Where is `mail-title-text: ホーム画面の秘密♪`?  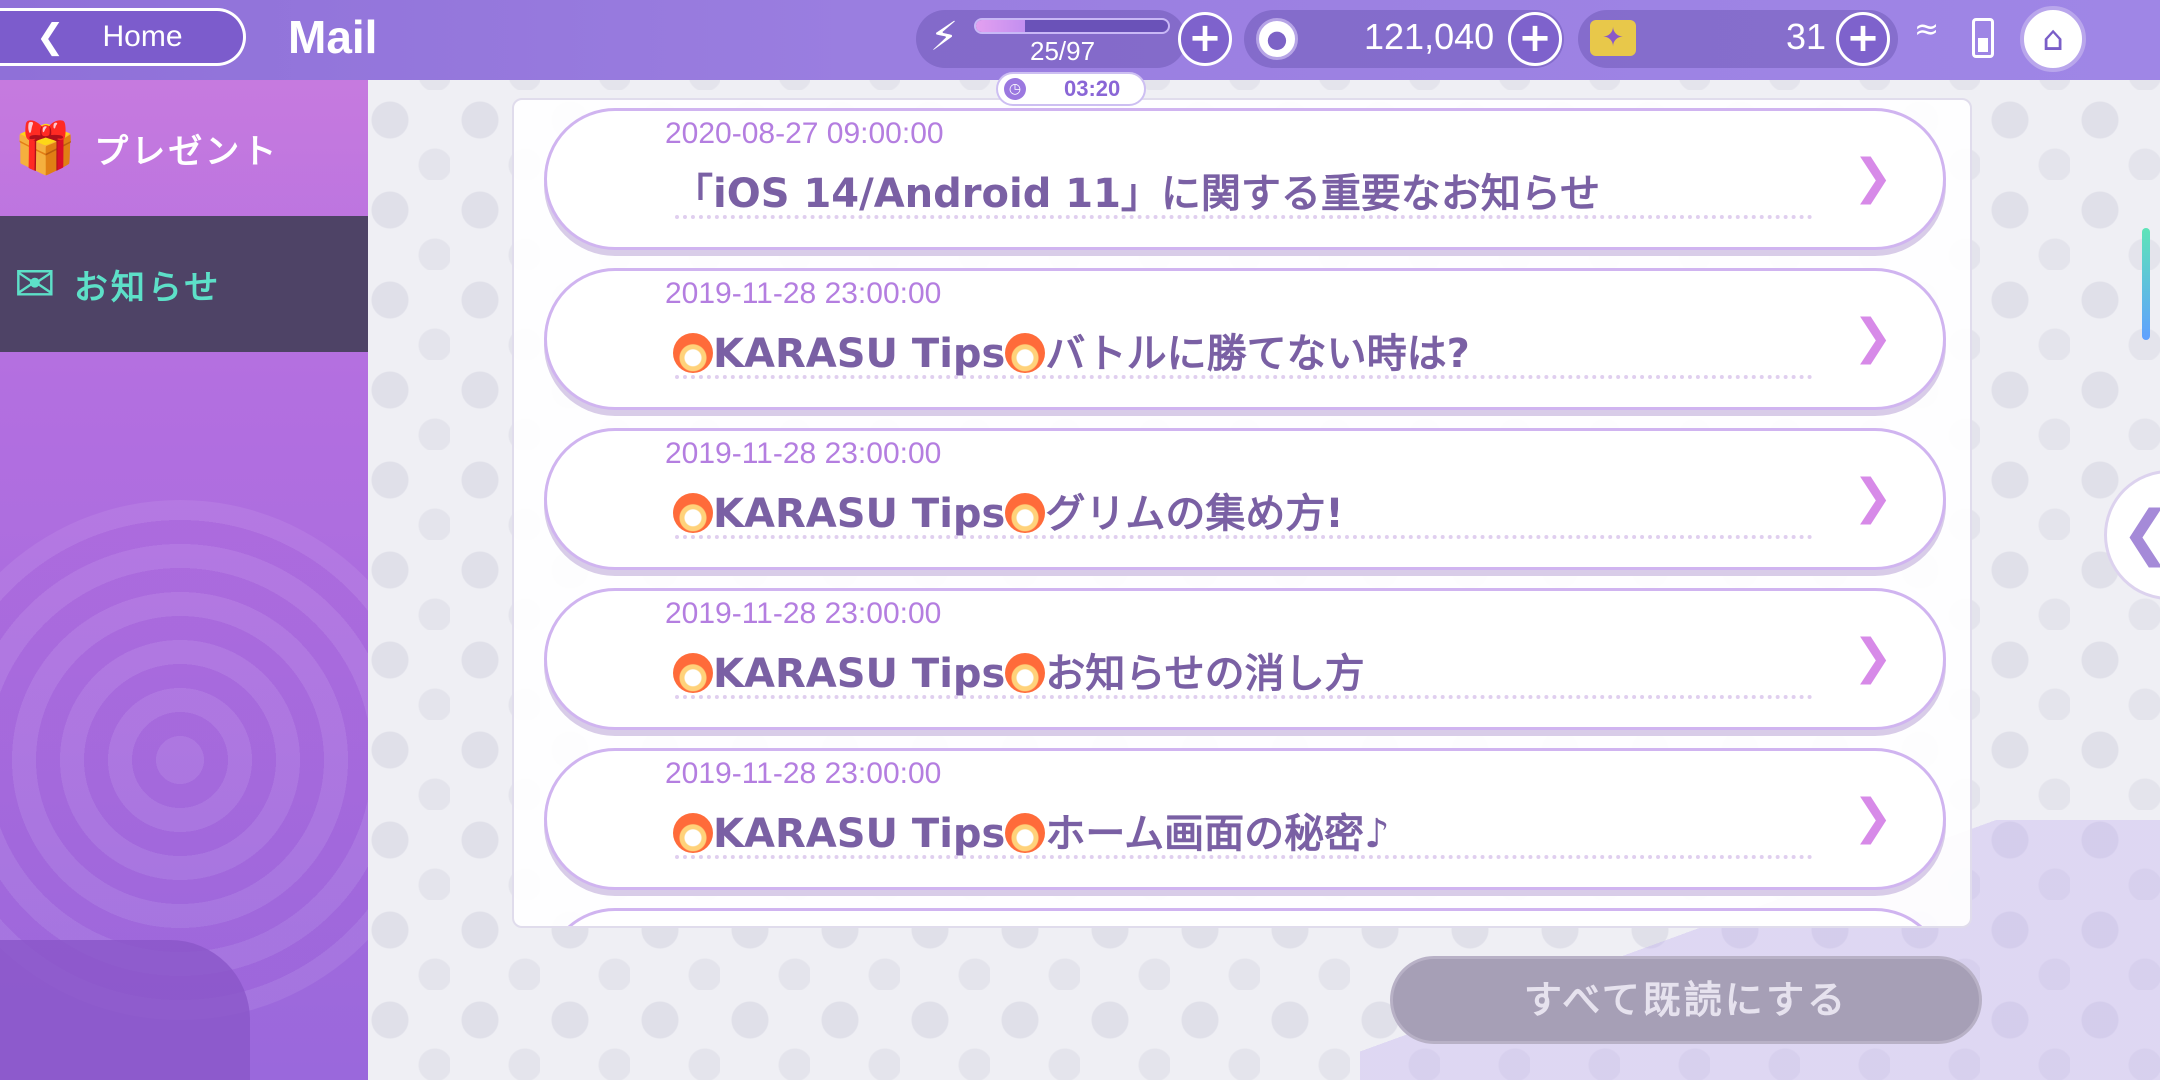 mail-title-text: ホーム画面の秘密♪ is located at coordinates (1217, 834).